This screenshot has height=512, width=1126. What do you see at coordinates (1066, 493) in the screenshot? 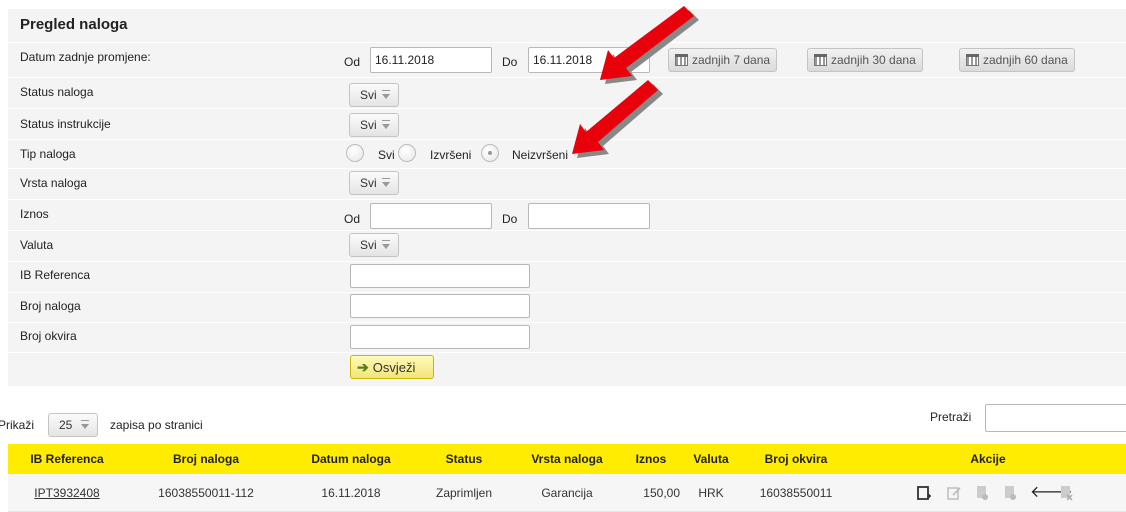
I see `cancel-document-icon` at bounding box center [1066, 493].